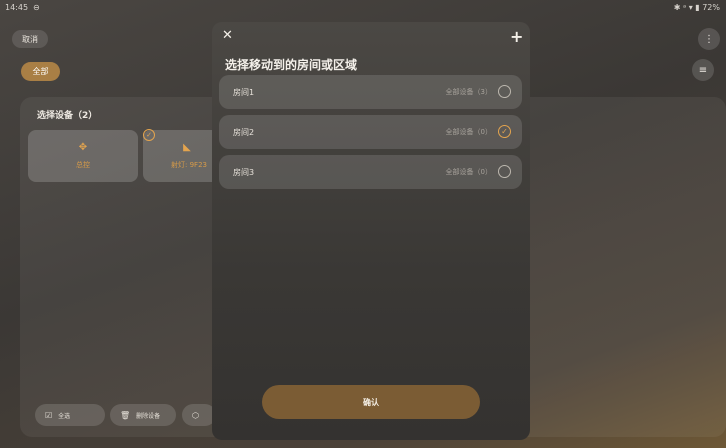 The height and width of the screenshot is (448, 726). Describe the element at coordinates (371, 402) in the screenshot. I see `confirm-button: 确认` at that location.